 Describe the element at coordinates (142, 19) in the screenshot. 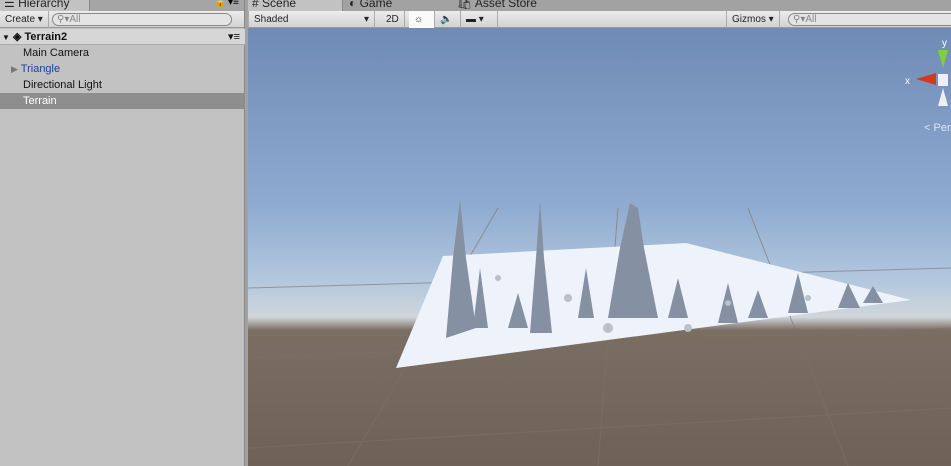

I see `hierarchy-search-input: ⚲▾All` at that location.